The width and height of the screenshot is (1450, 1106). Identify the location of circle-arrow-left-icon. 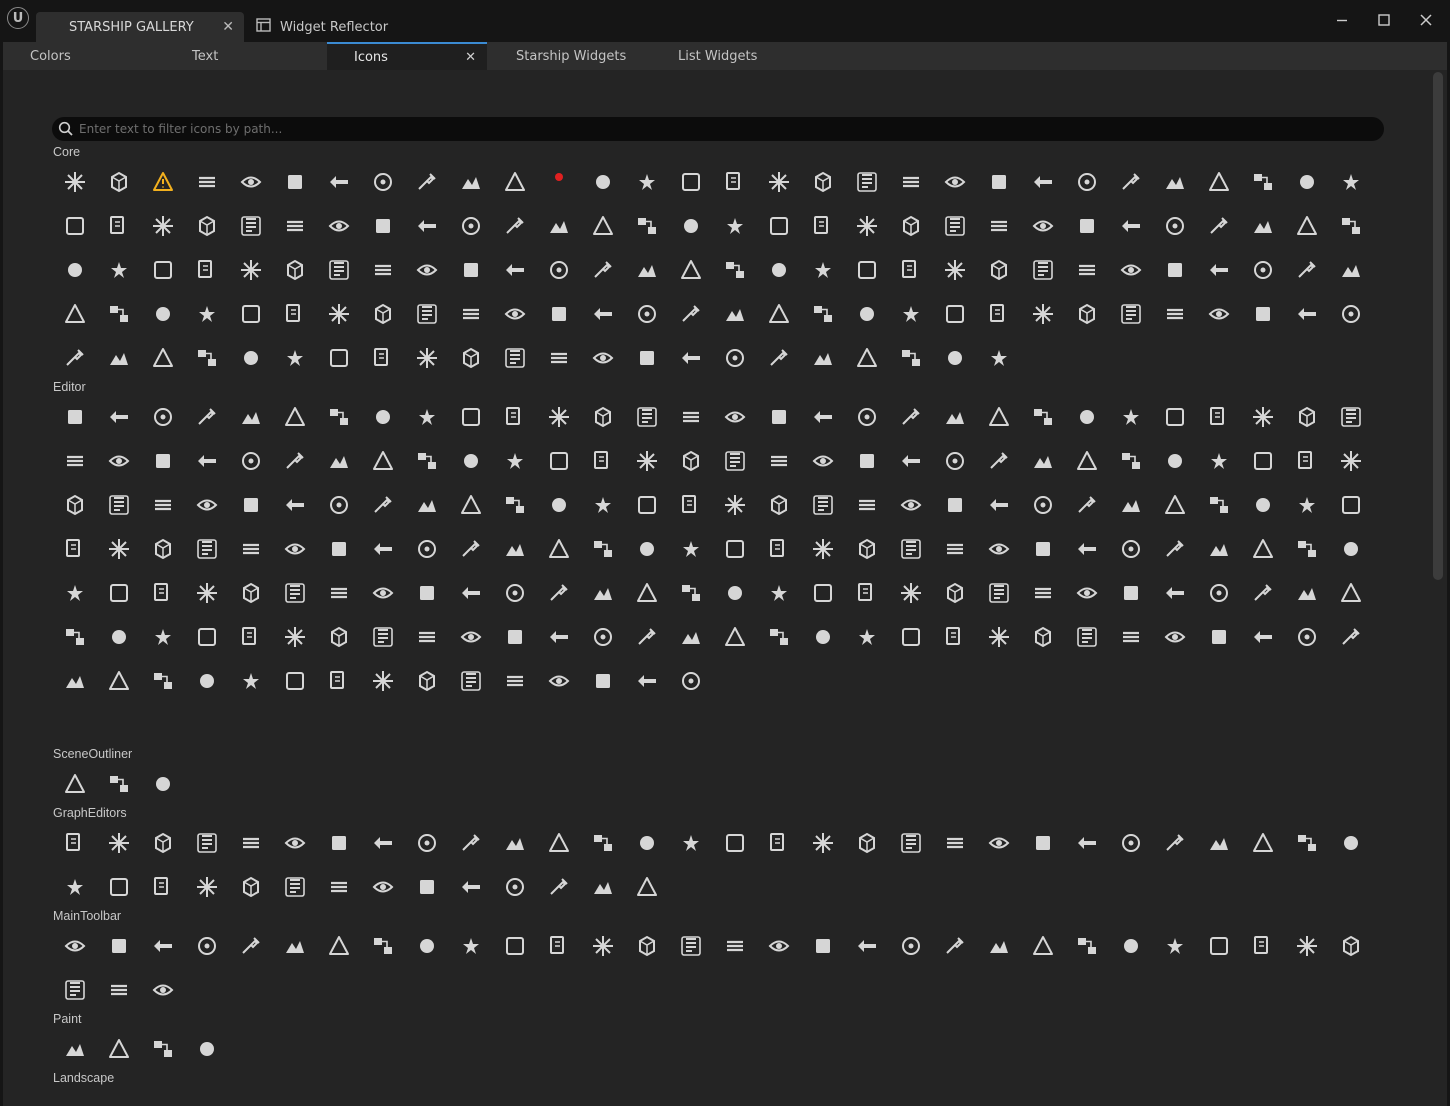
(1175, 182).